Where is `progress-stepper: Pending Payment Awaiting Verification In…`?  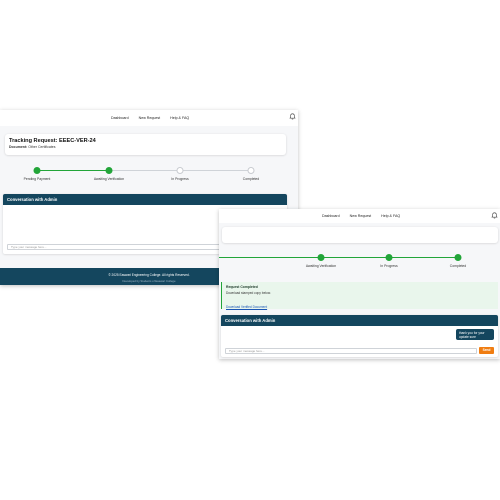 progress-stepper: Pending Payment Awaiting Verification In… is located at coordinates (149, 174).